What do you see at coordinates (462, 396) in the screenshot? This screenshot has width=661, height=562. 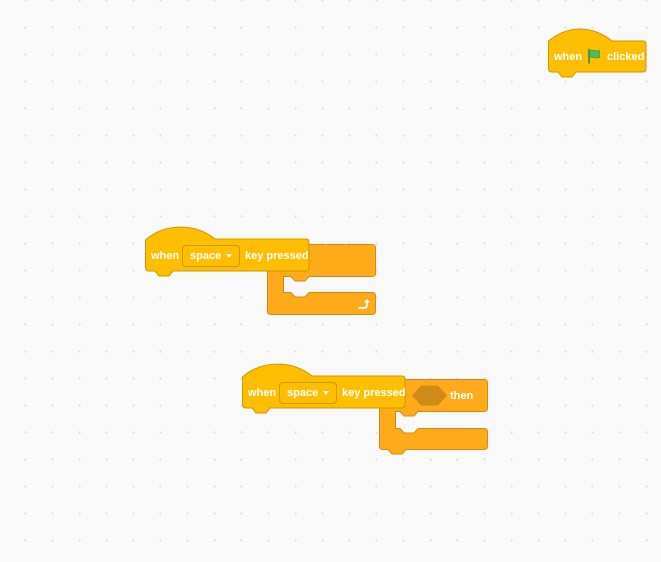 I see `then-label: then` at bounding box center [462, 396].